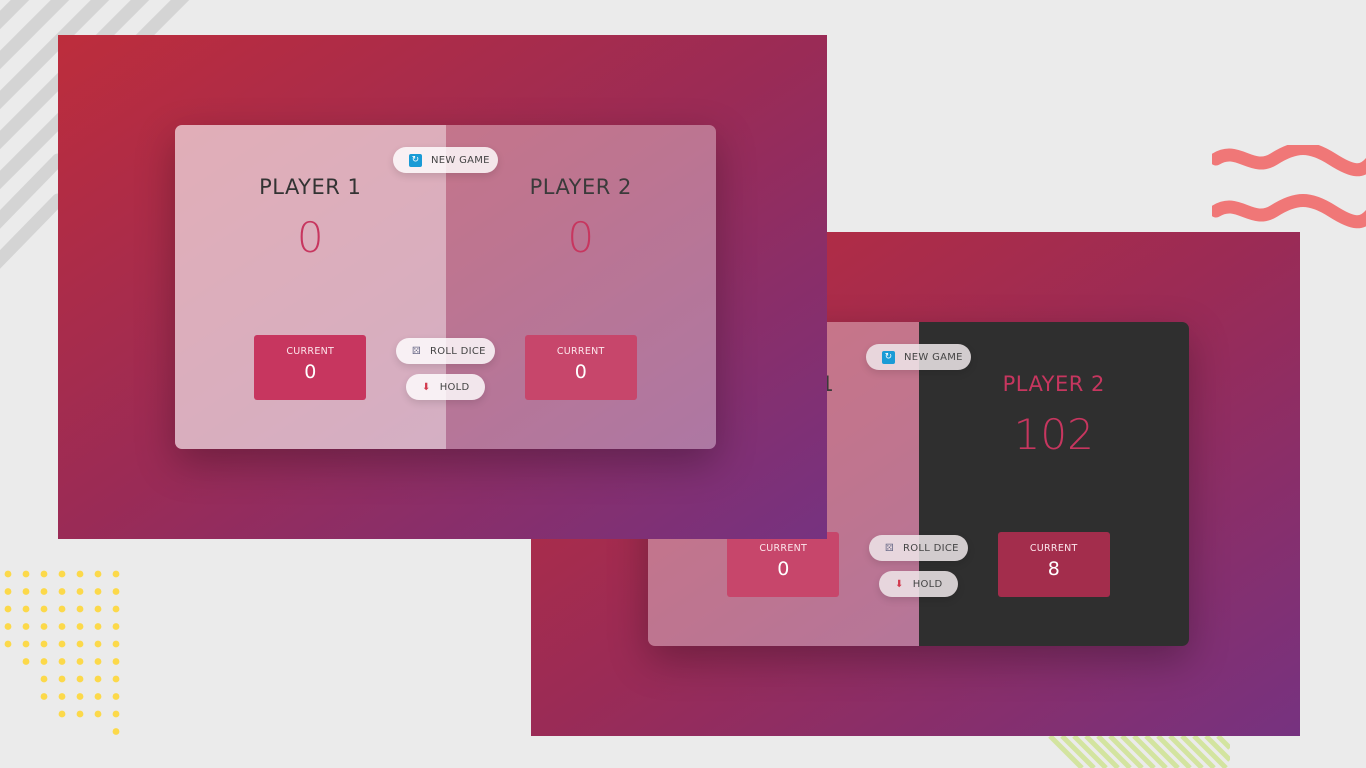 The width and height of the screenshot is (1366, 768). I want to click on player-2-score: 102, so click(1053, 434).